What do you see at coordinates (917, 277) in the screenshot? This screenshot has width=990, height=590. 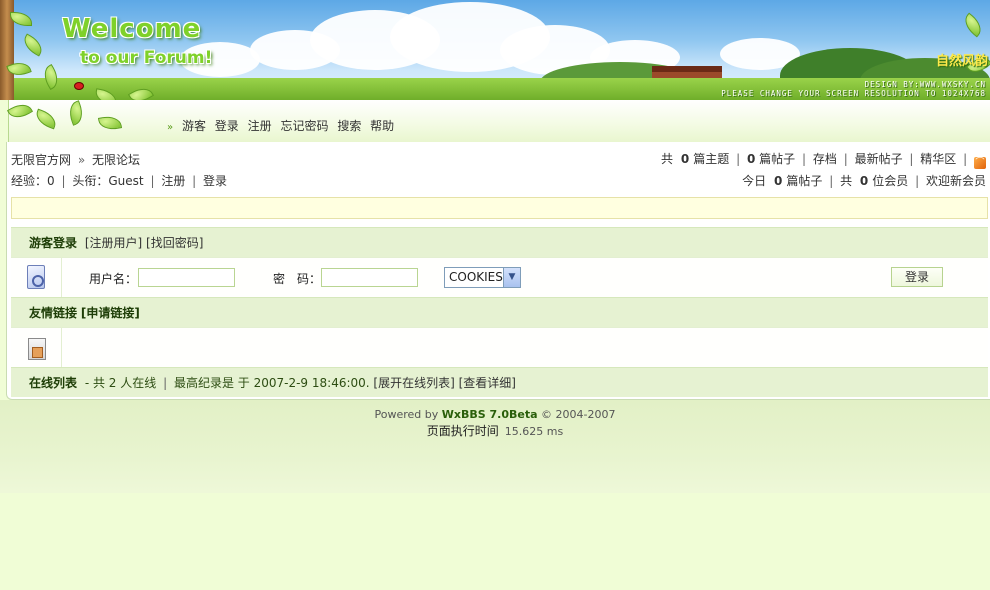 I see `login-button: 登录` at bounding box center [917, 277].